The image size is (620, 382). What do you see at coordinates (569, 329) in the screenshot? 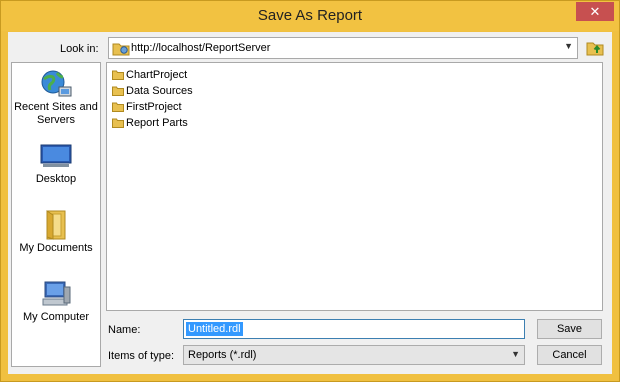
I see `save-button: Save` at bounding box center [569, 329].